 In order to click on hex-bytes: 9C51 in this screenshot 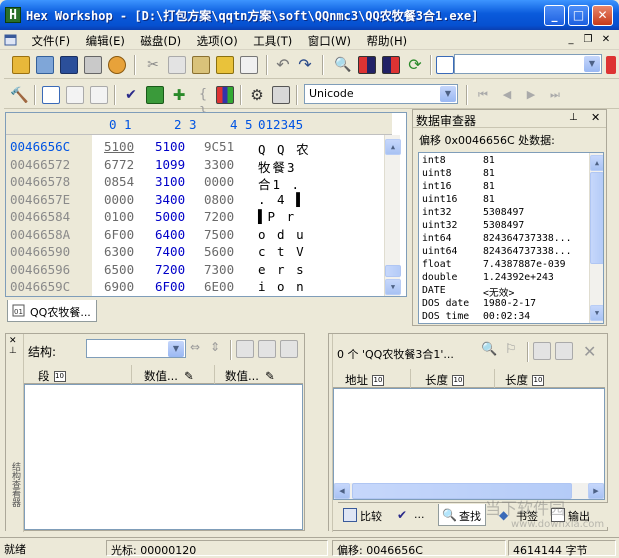, I will do `click(219, 146)`.